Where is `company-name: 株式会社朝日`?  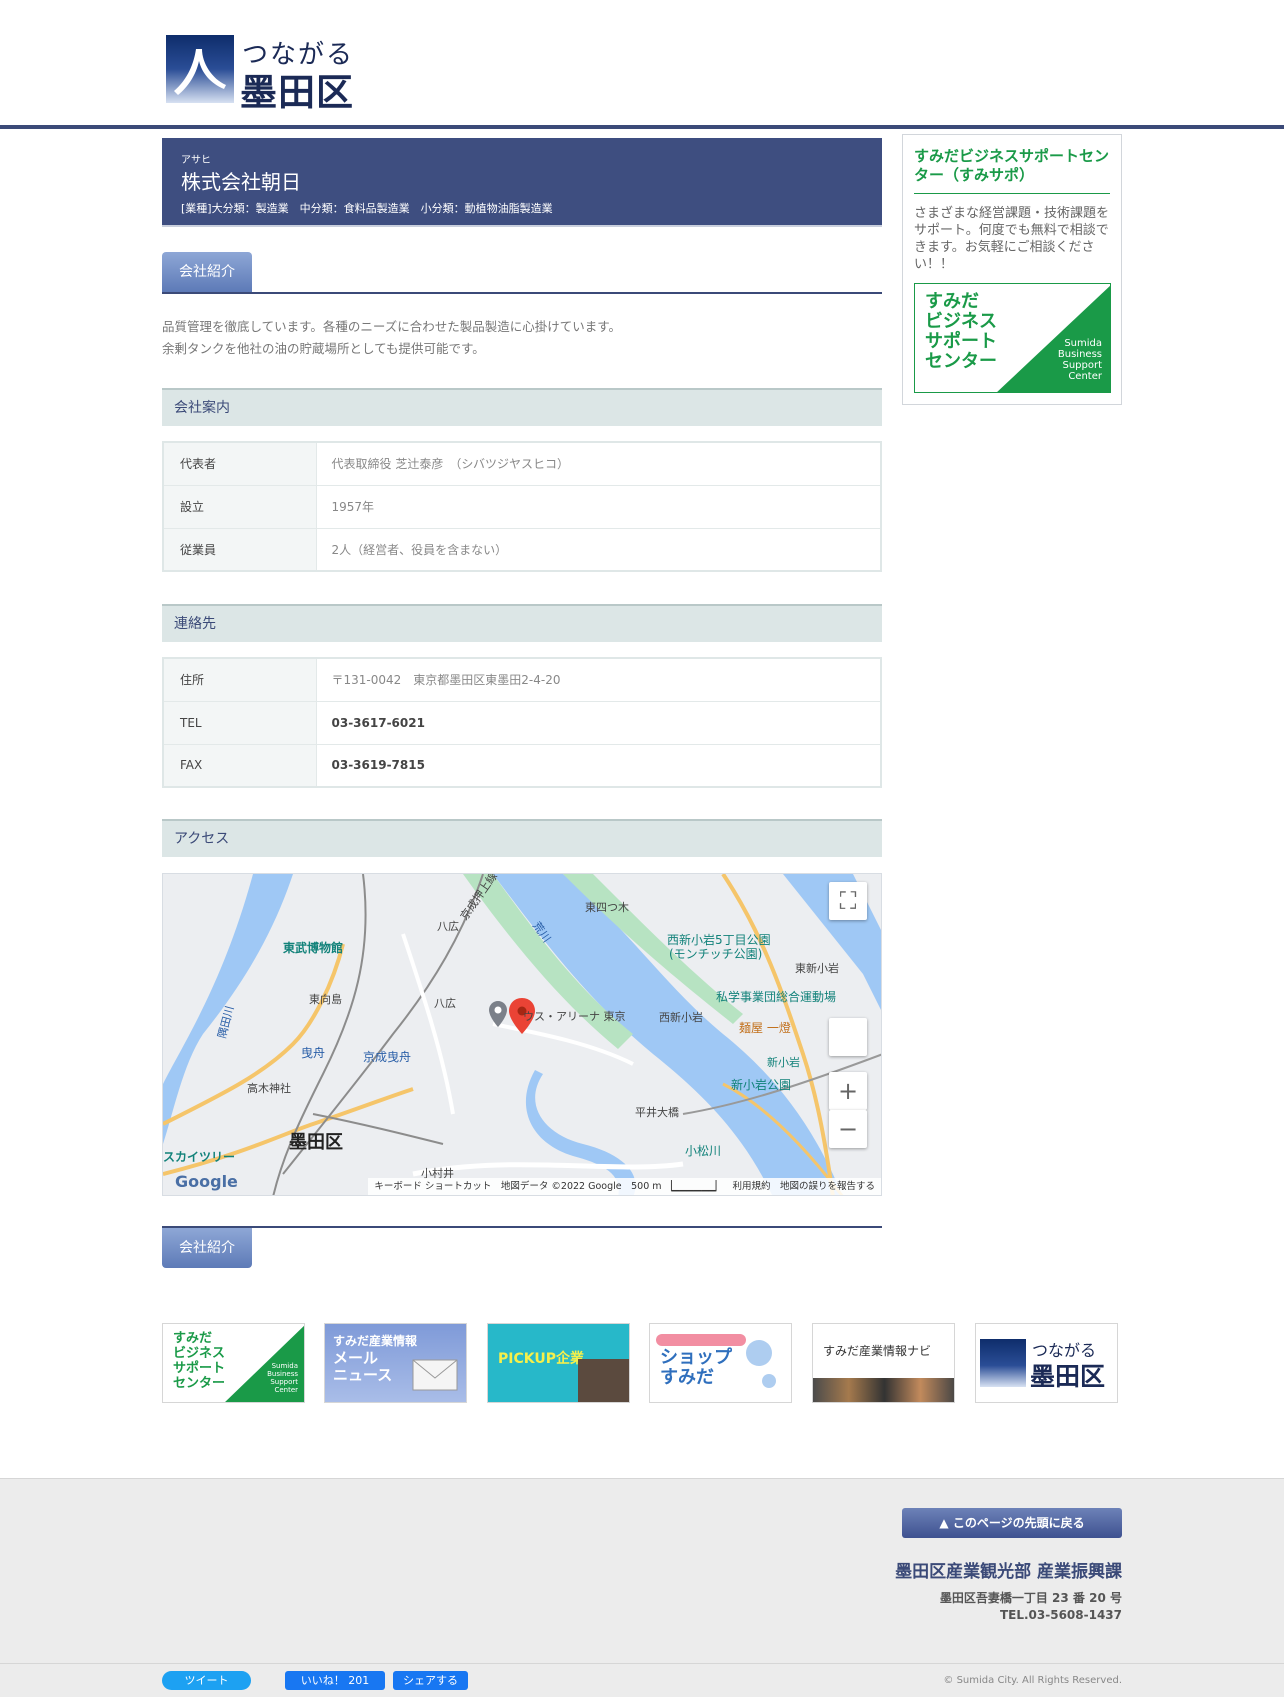
company-name: 株式会社朝日 is located at coordinates (241, 182).